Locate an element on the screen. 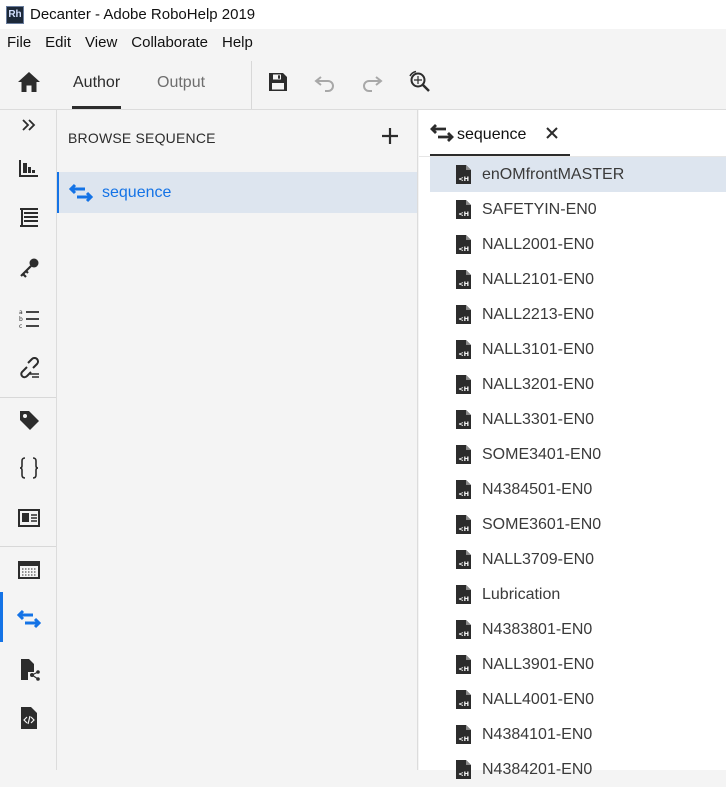  panel-title: BROWSE SEQUENCE is located at coordinates (142, 138).